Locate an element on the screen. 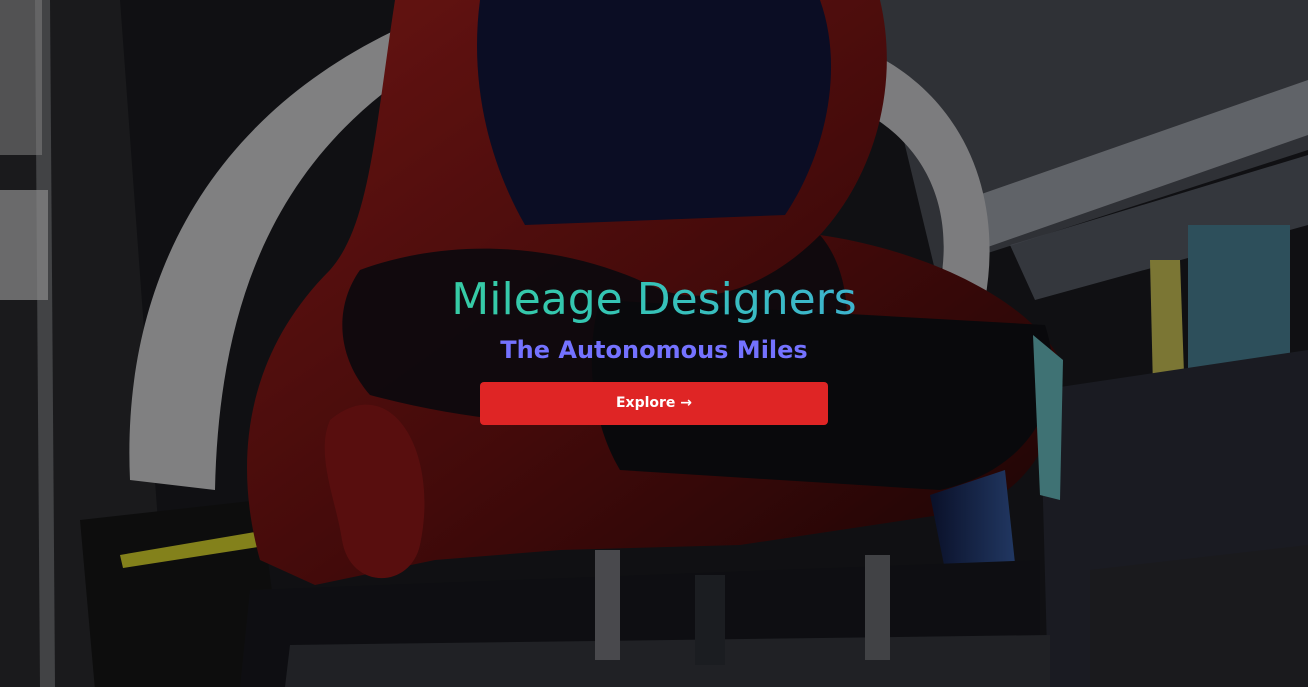  hero-title: Mileage Designers is located at coordinates (654, 300).